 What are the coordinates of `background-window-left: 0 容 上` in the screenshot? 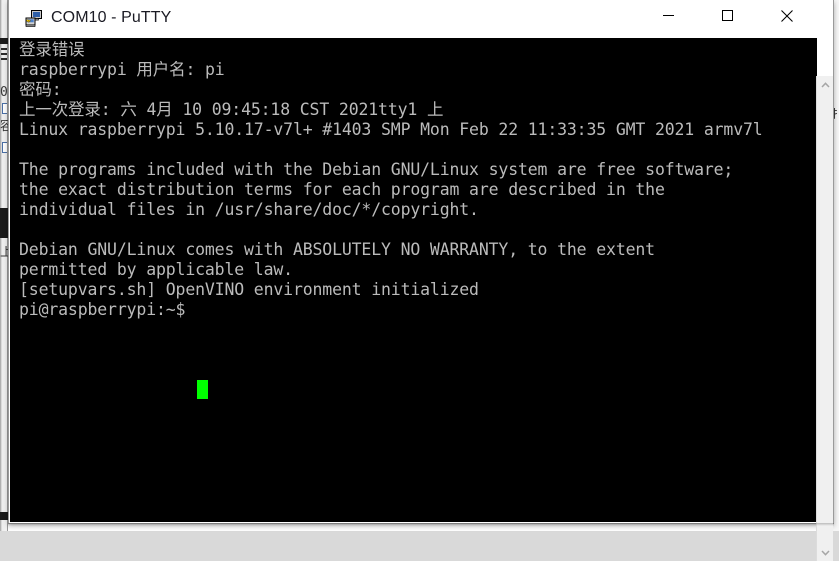 It's located at (4, 265).